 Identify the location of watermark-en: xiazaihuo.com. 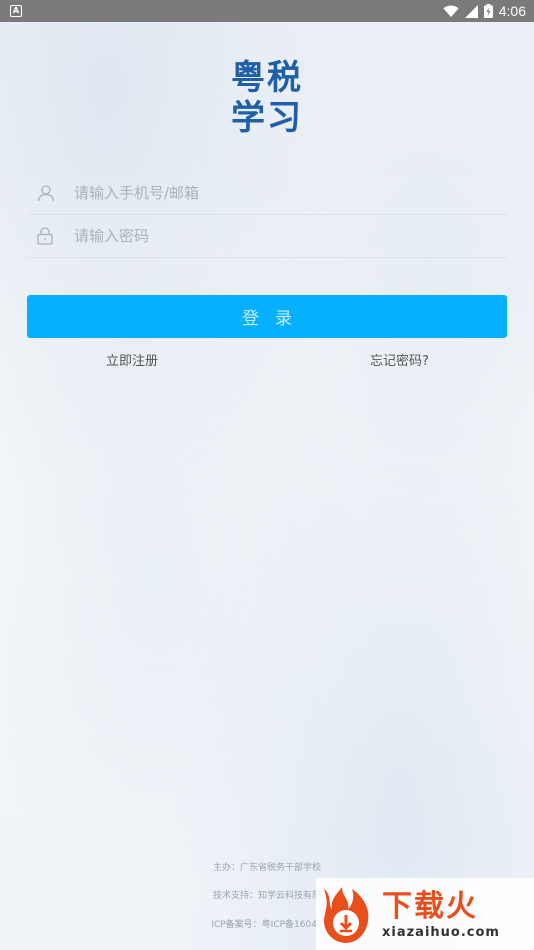
(441, 932).